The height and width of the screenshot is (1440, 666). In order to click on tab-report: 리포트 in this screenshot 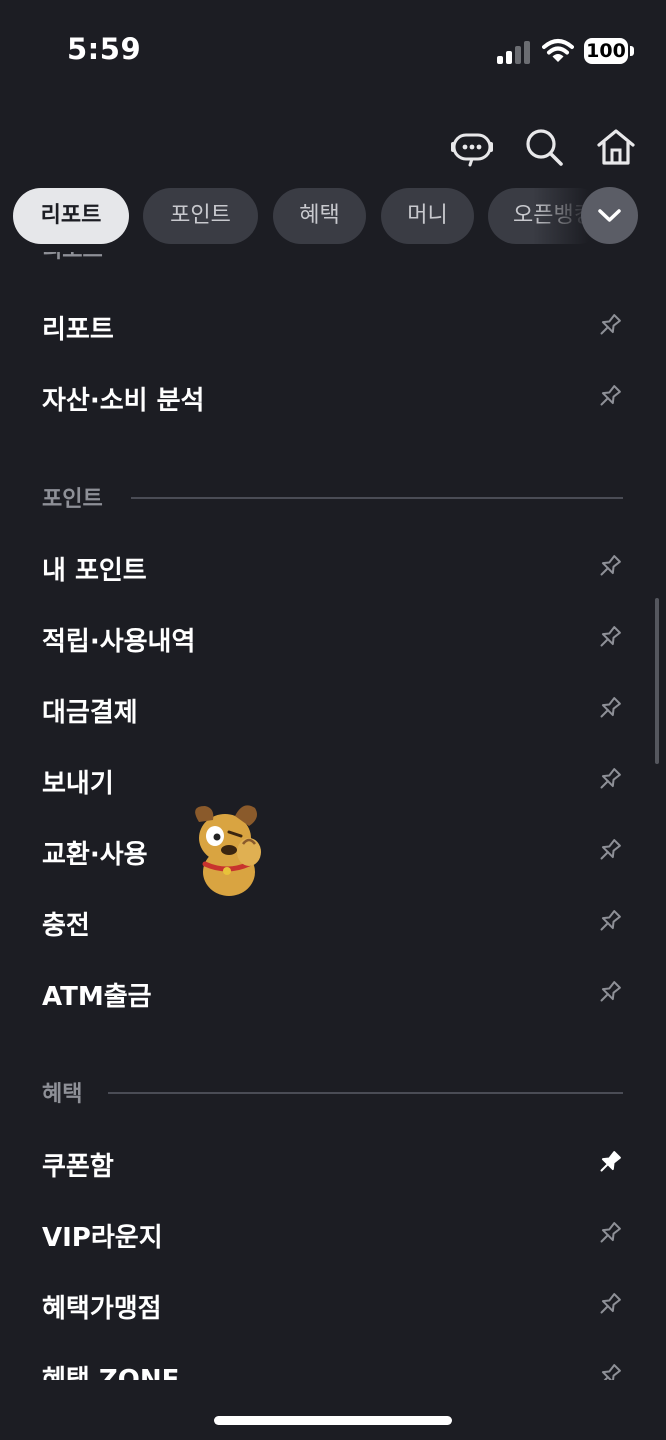, I will do `click(71, 216)`.